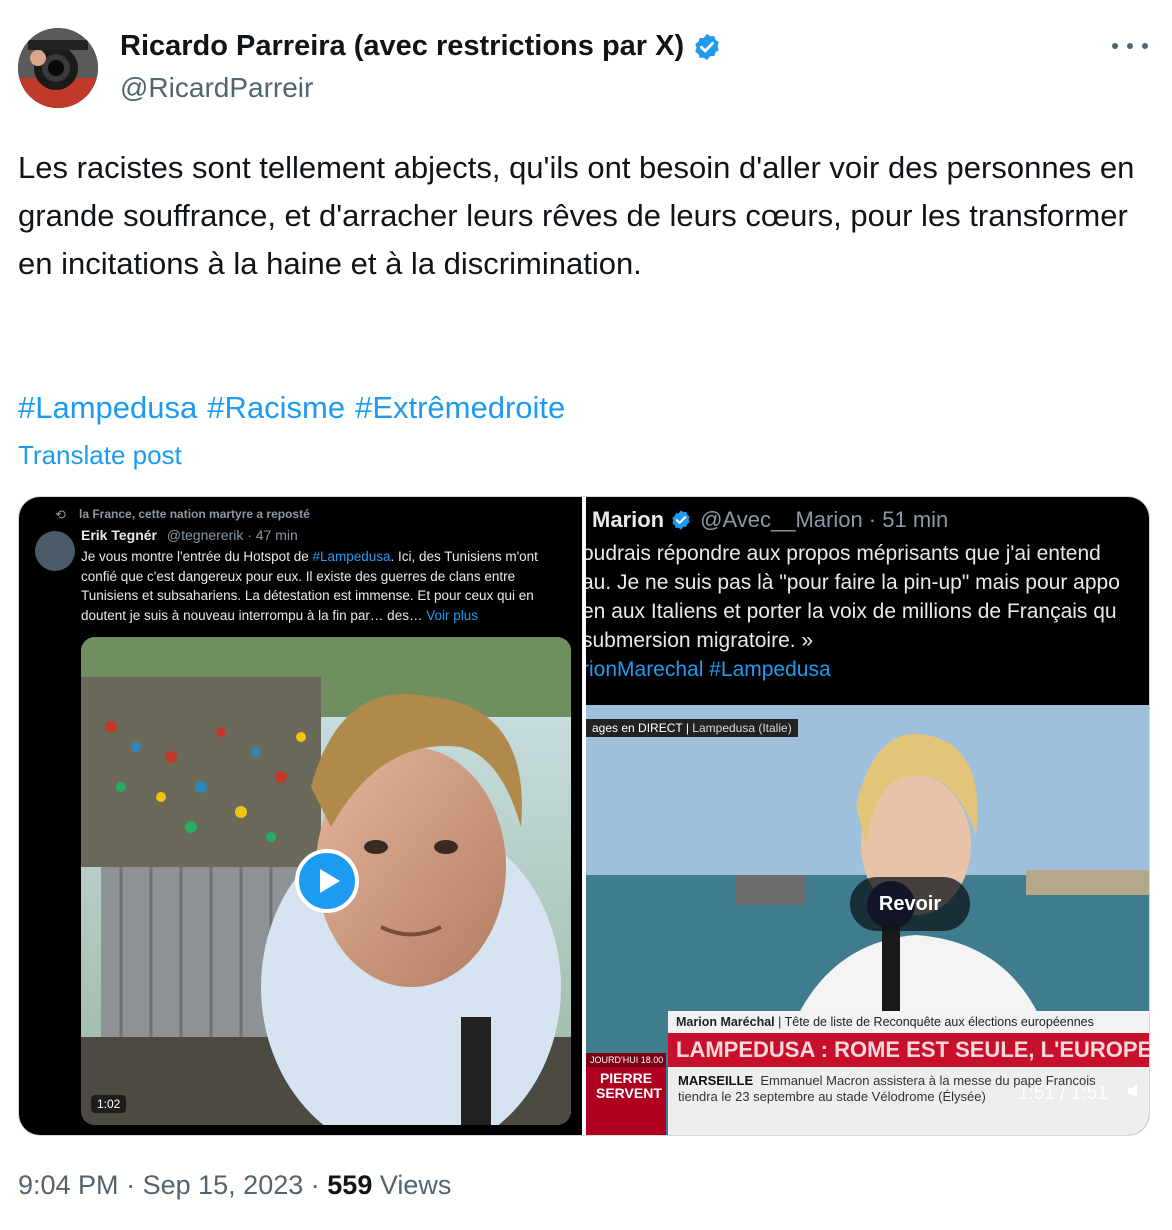 Image resolution: width=1172 pixels, height=1230 pixels. What do you see at coordinates (628, 519) in the screenshot?
I see `inner-author-name-right: Marion` at bounding box center [628, 519].